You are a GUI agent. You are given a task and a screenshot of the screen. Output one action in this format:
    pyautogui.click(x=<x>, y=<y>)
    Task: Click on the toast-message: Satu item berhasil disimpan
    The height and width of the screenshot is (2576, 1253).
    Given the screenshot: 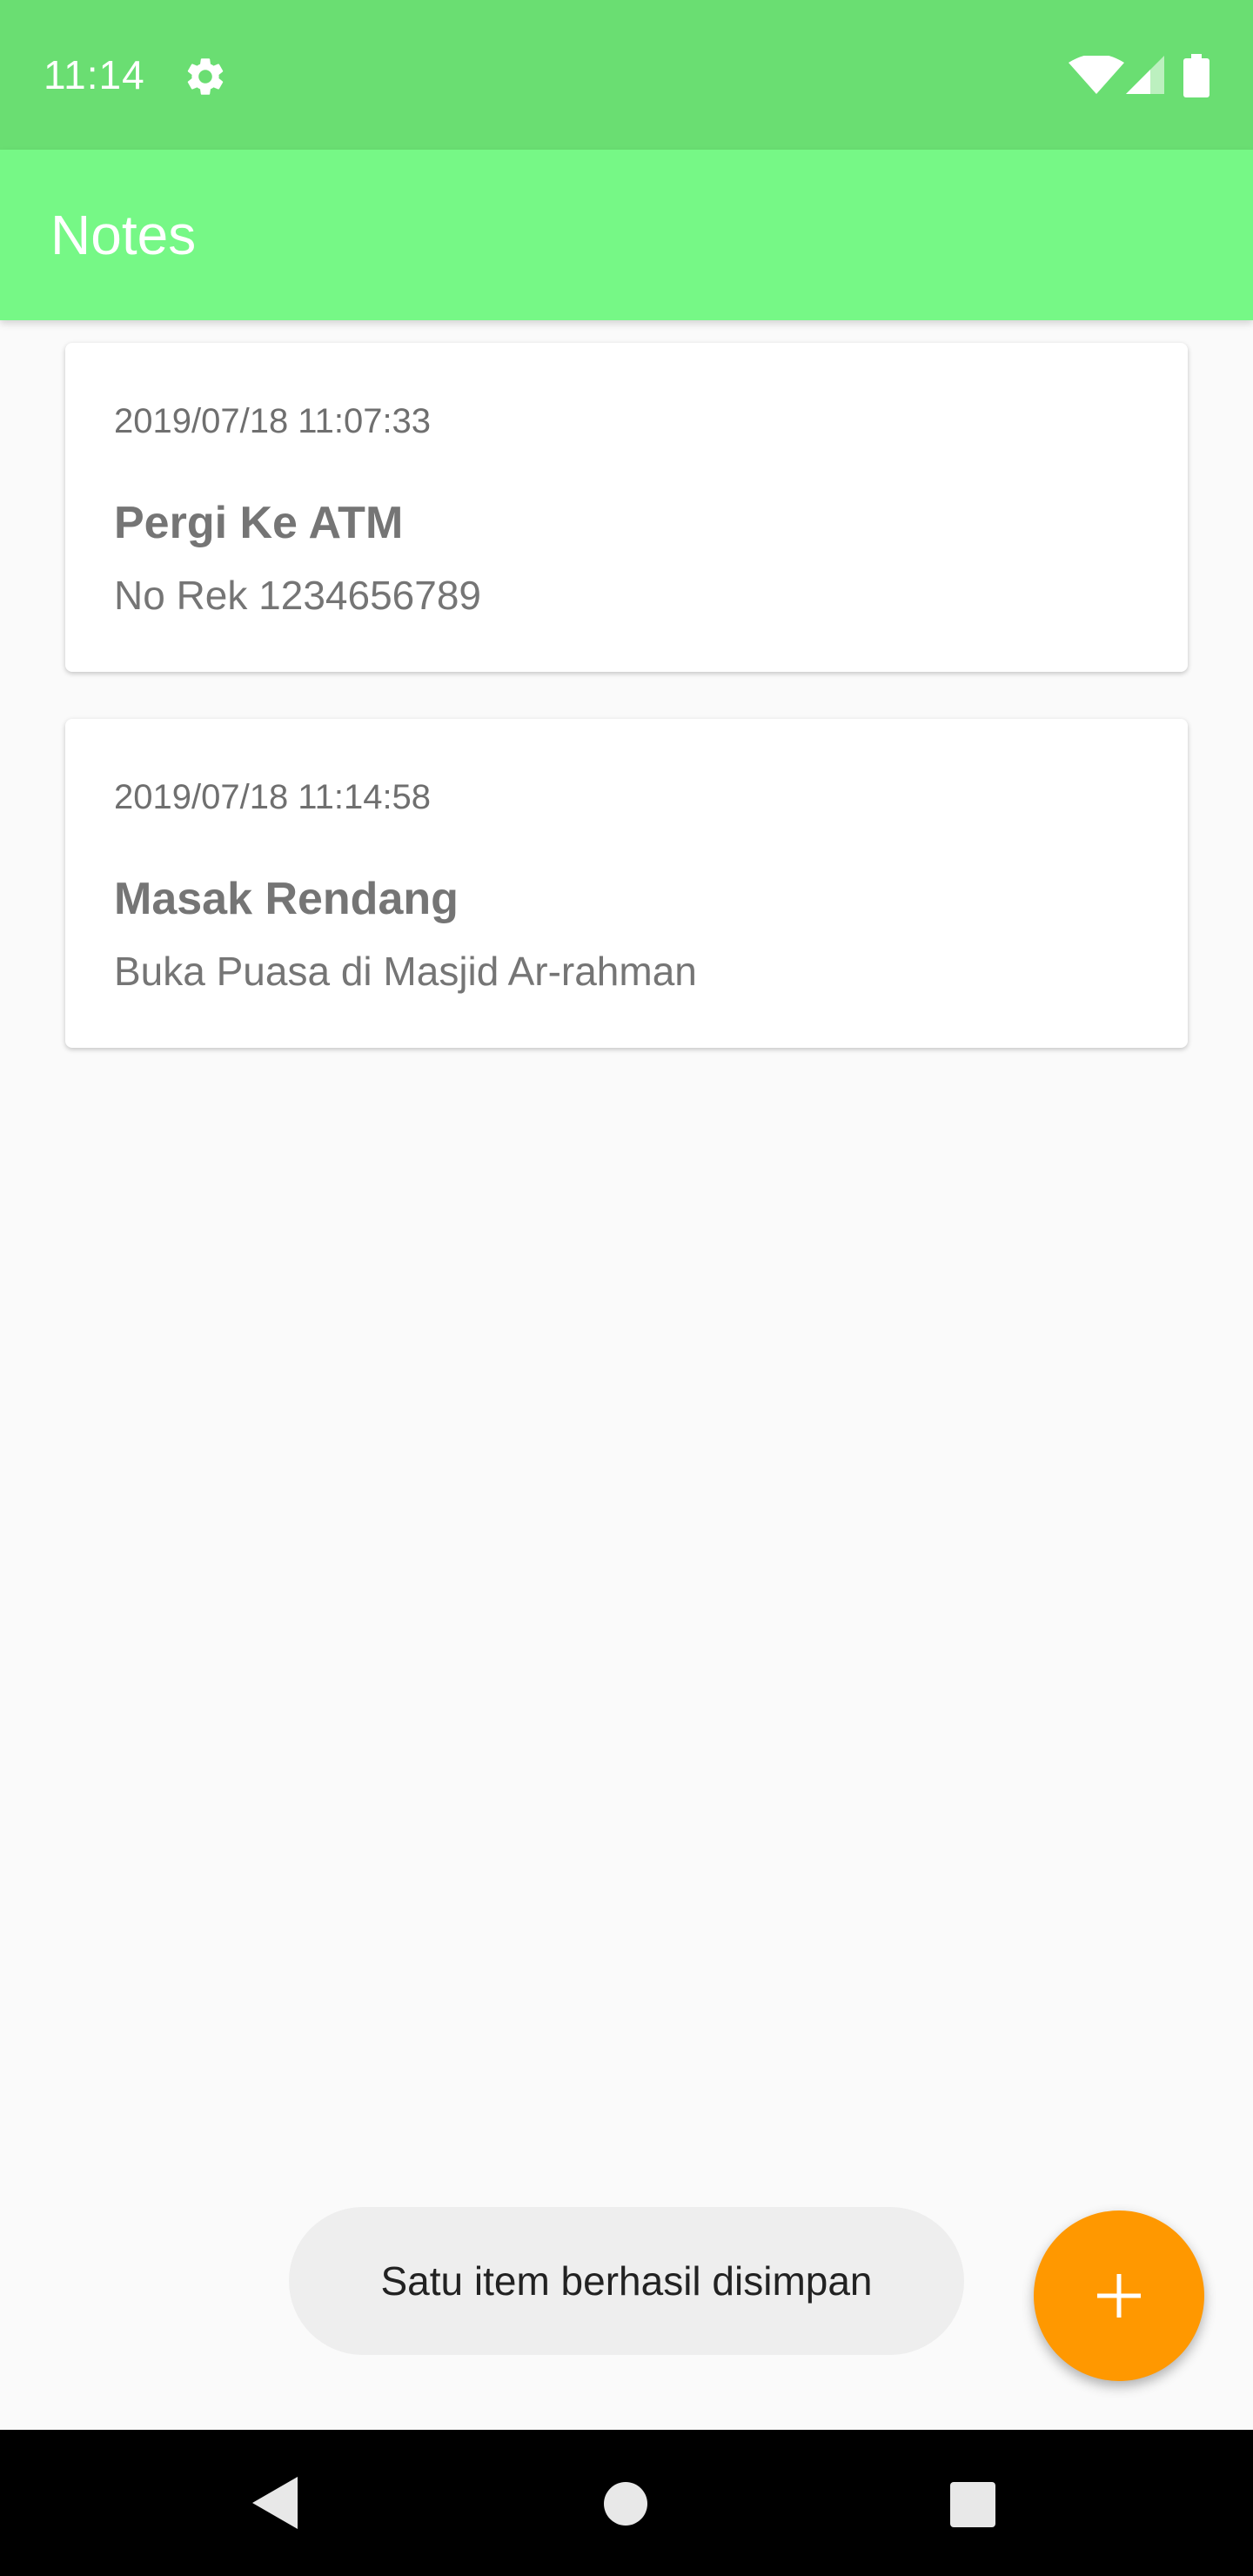 What is the action you would take?
    pyautogui.click(x=626, y=2281)
    